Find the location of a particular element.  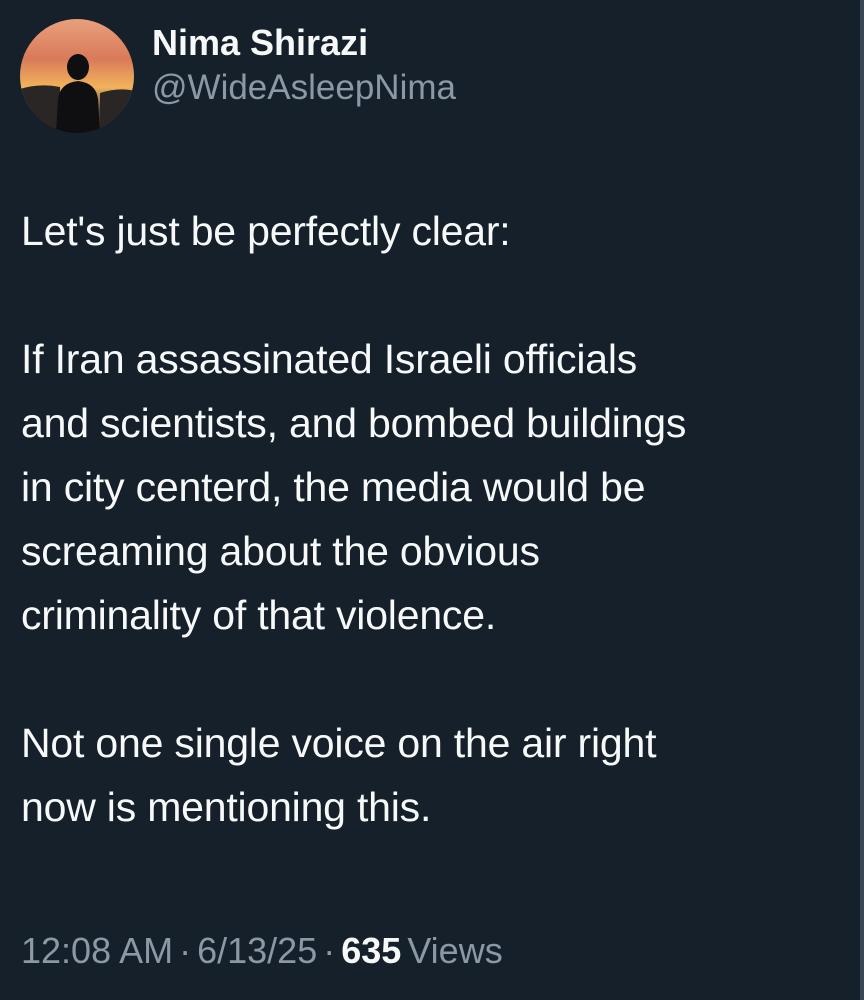

avatar-image is located at coordinates (77, 76).